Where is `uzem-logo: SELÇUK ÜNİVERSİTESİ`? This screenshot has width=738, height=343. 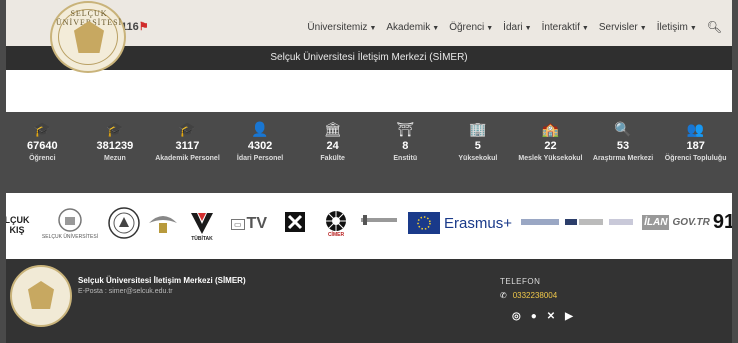
uzem-logo: SELÇUK ÜNİVERSİTESİ is located at coordinates (70, 224).